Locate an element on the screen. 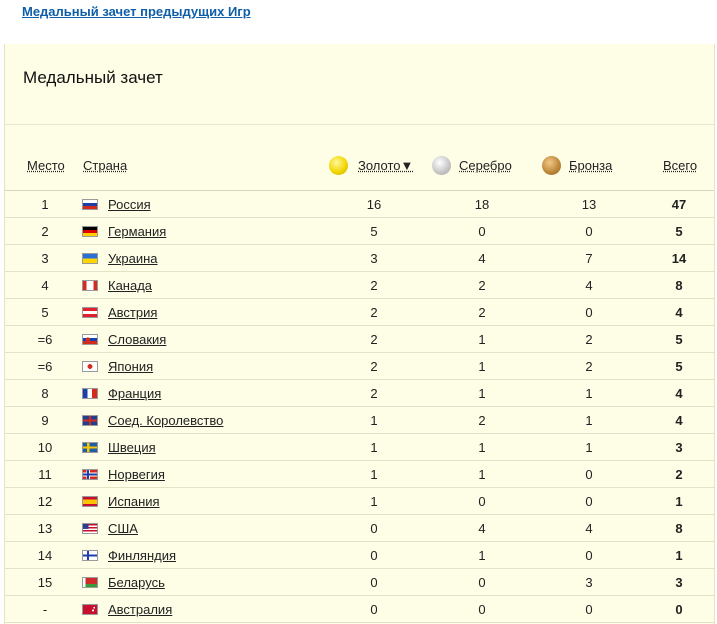 Image resolution: width=717 pixels, height=624 pixels. top-link-bar: Медальный зачет предыдущих Игр is located at coordinates (358, 22).